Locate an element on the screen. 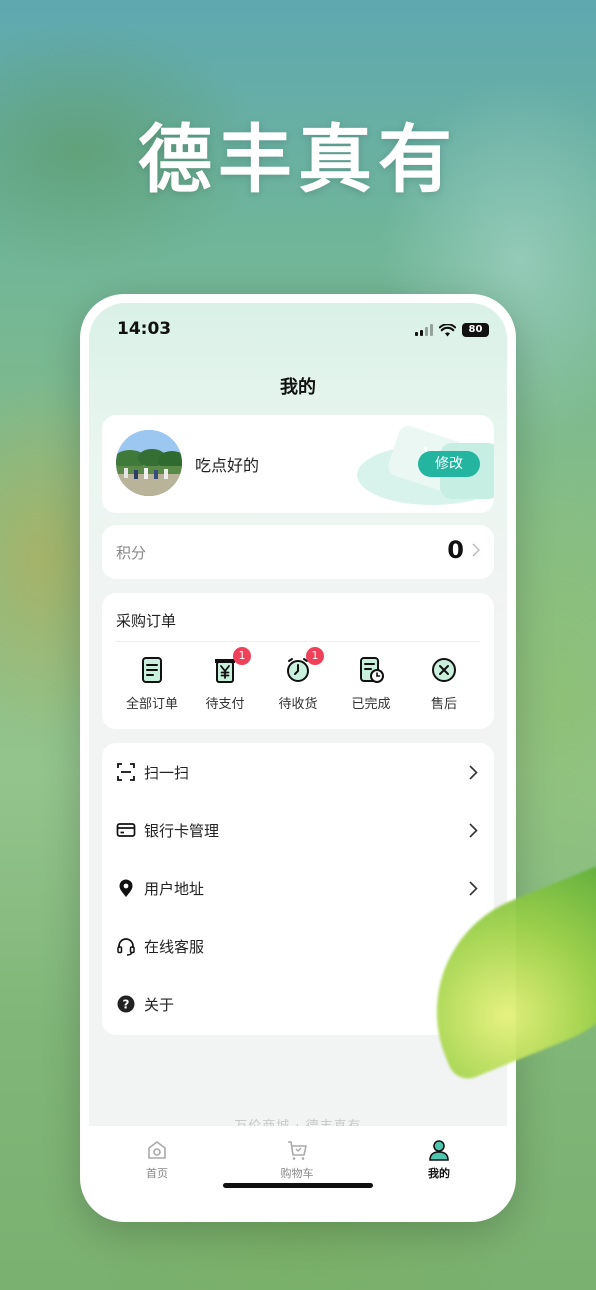 This screenshot has height=1290, width=596. order-all-label: 全部订单 is located at coordinates (151, 704).